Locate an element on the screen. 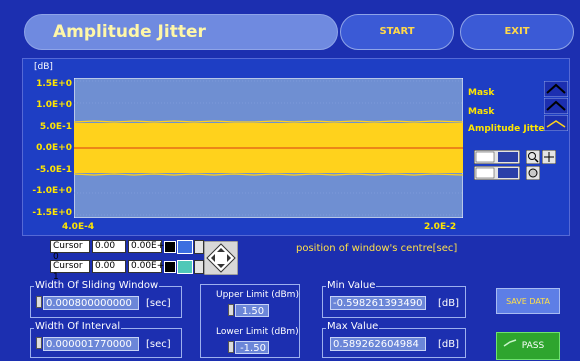 This screenshot has height=361, width=580. legend-swatch-mask-upper-icon is located at coordinates (556, 89).